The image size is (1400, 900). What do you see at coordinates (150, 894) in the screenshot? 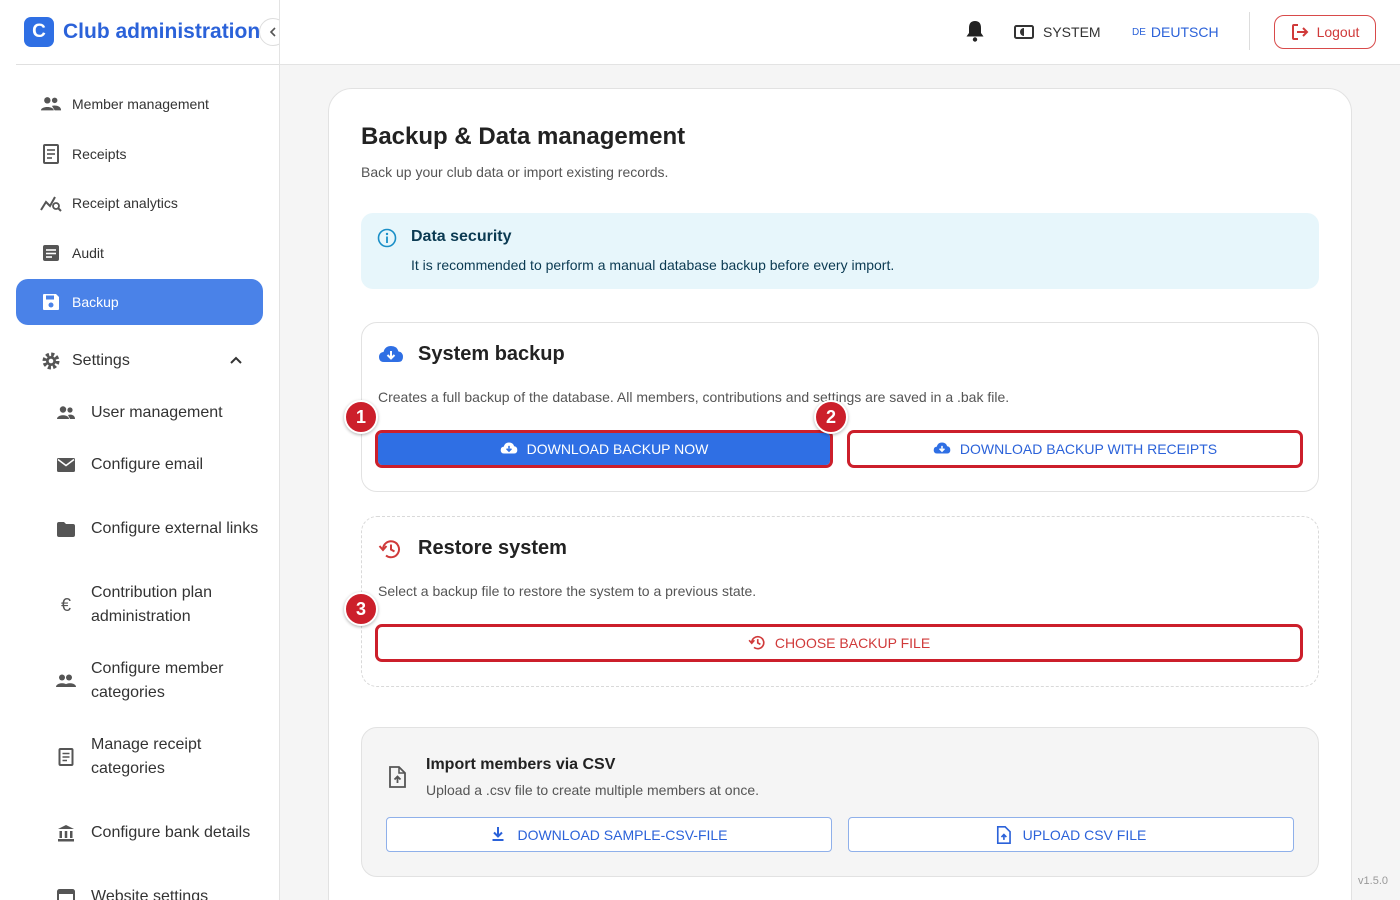
I see `sidebar-item-label: Website settings` at bounding box center [150, 894].